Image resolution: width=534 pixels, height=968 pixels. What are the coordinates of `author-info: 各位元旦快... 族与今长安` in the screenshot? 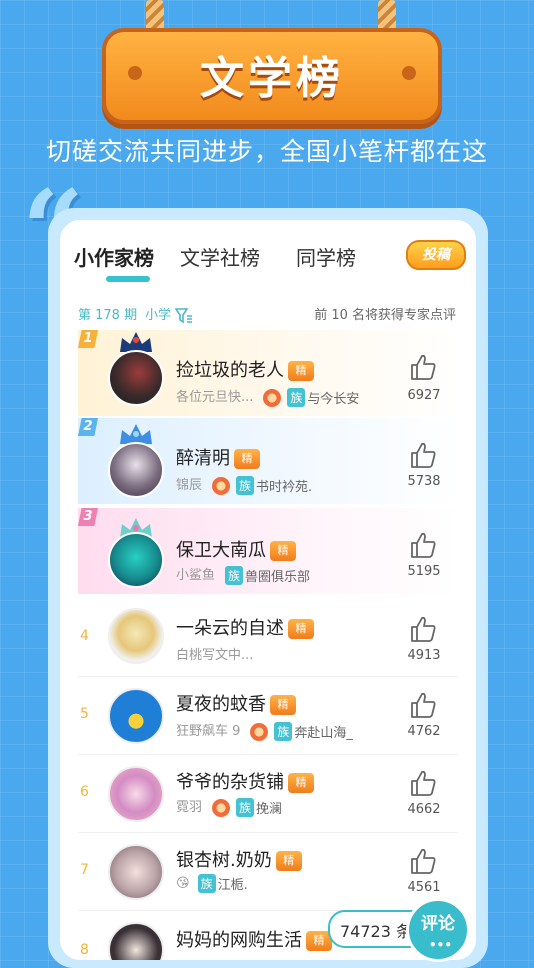 It's located at (267, 396).